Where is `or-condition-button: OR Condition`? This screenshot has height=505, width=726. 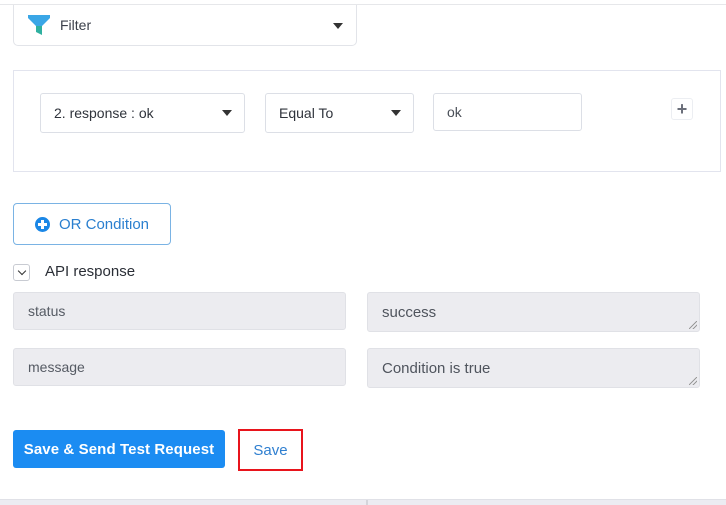 or-condition-button: OR Condition is located at coordinates (92, 224).